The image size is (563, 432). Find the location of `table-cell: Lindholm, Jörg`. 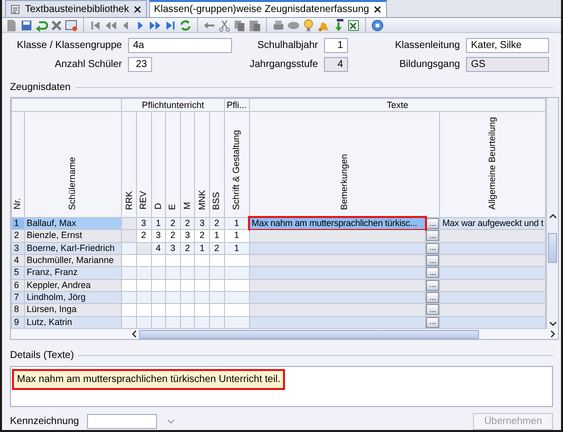

table-cell: Lindholm, Jörg is located at coordinates (73, 297).